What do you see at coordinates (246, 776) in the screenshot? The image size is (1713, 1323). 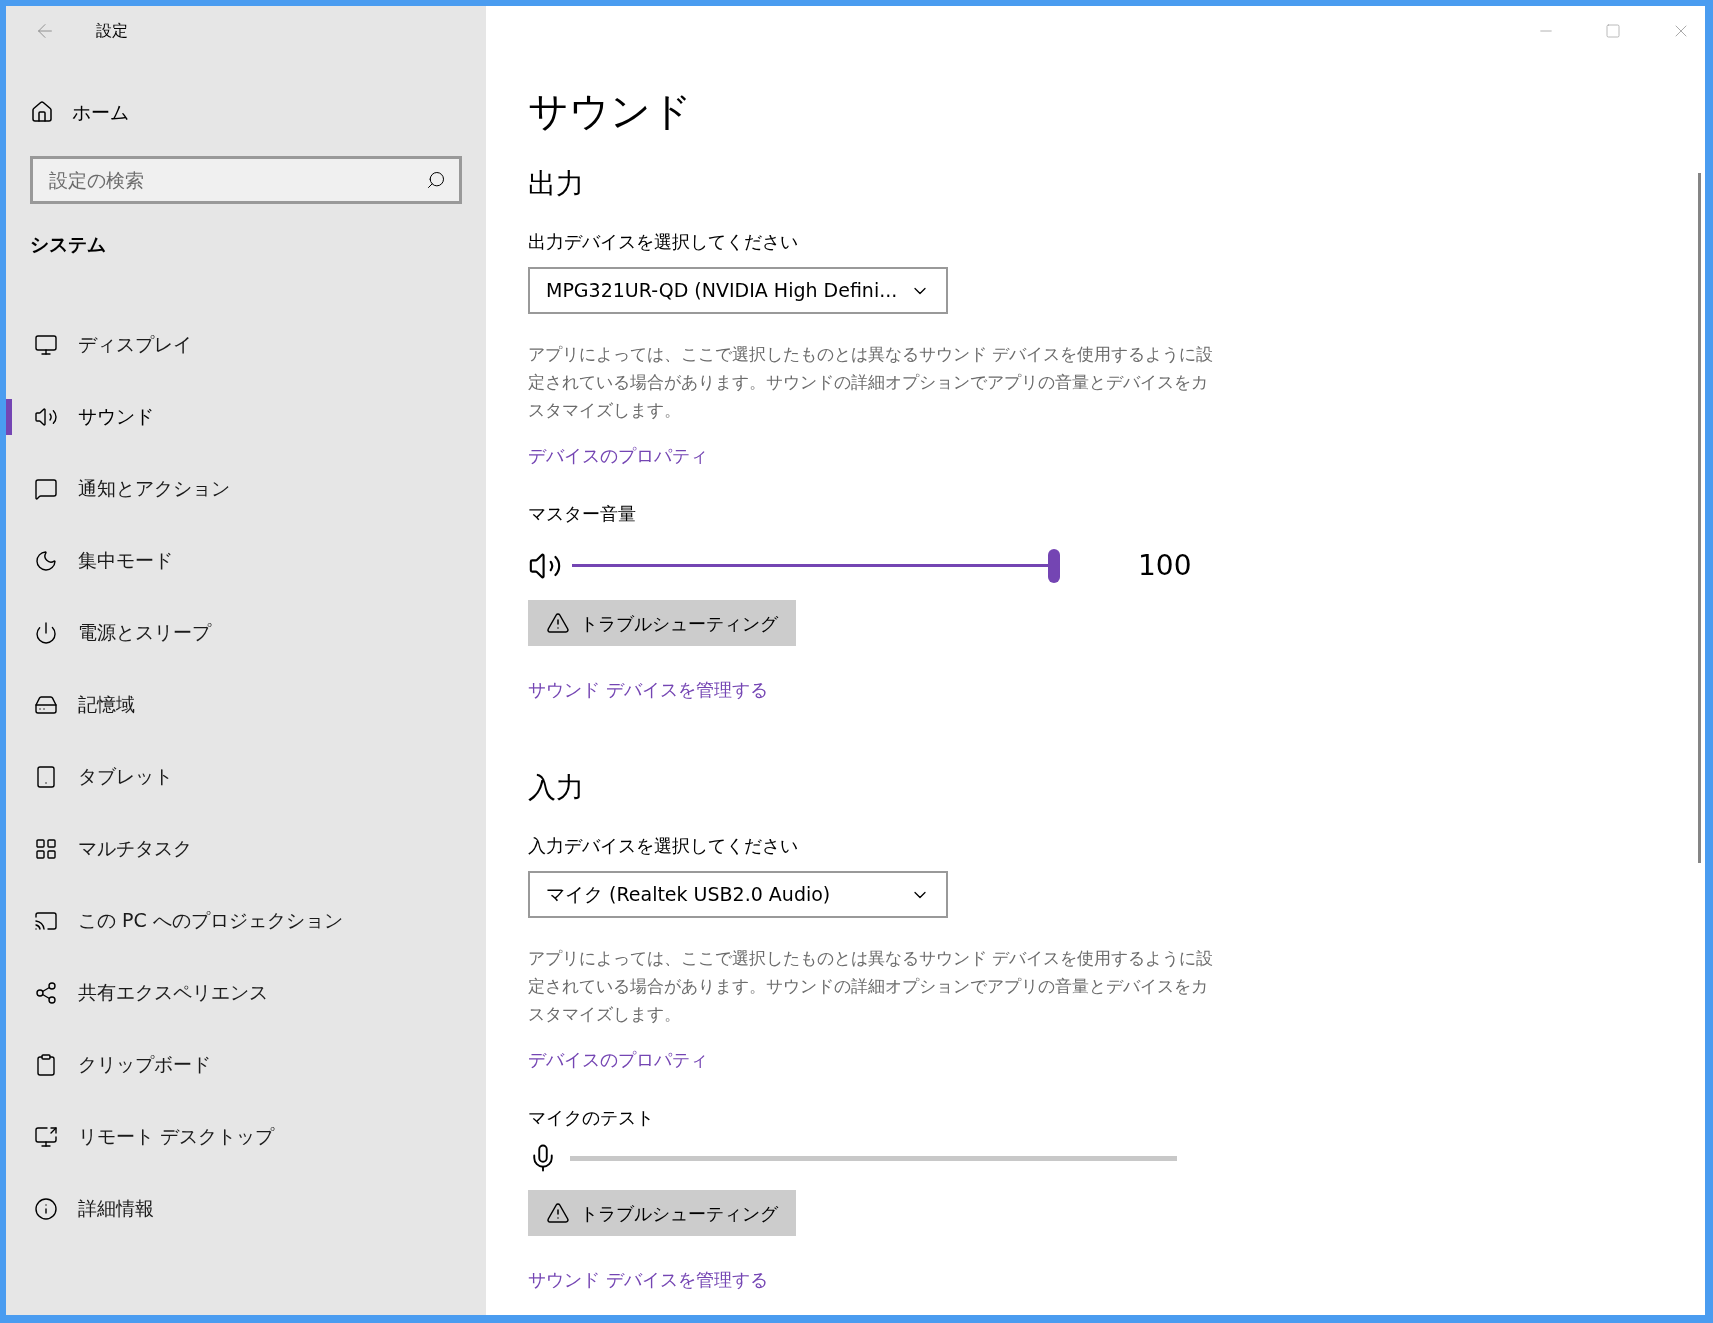 I see `nav-item: タブレット` at bounding box center [246, 776].